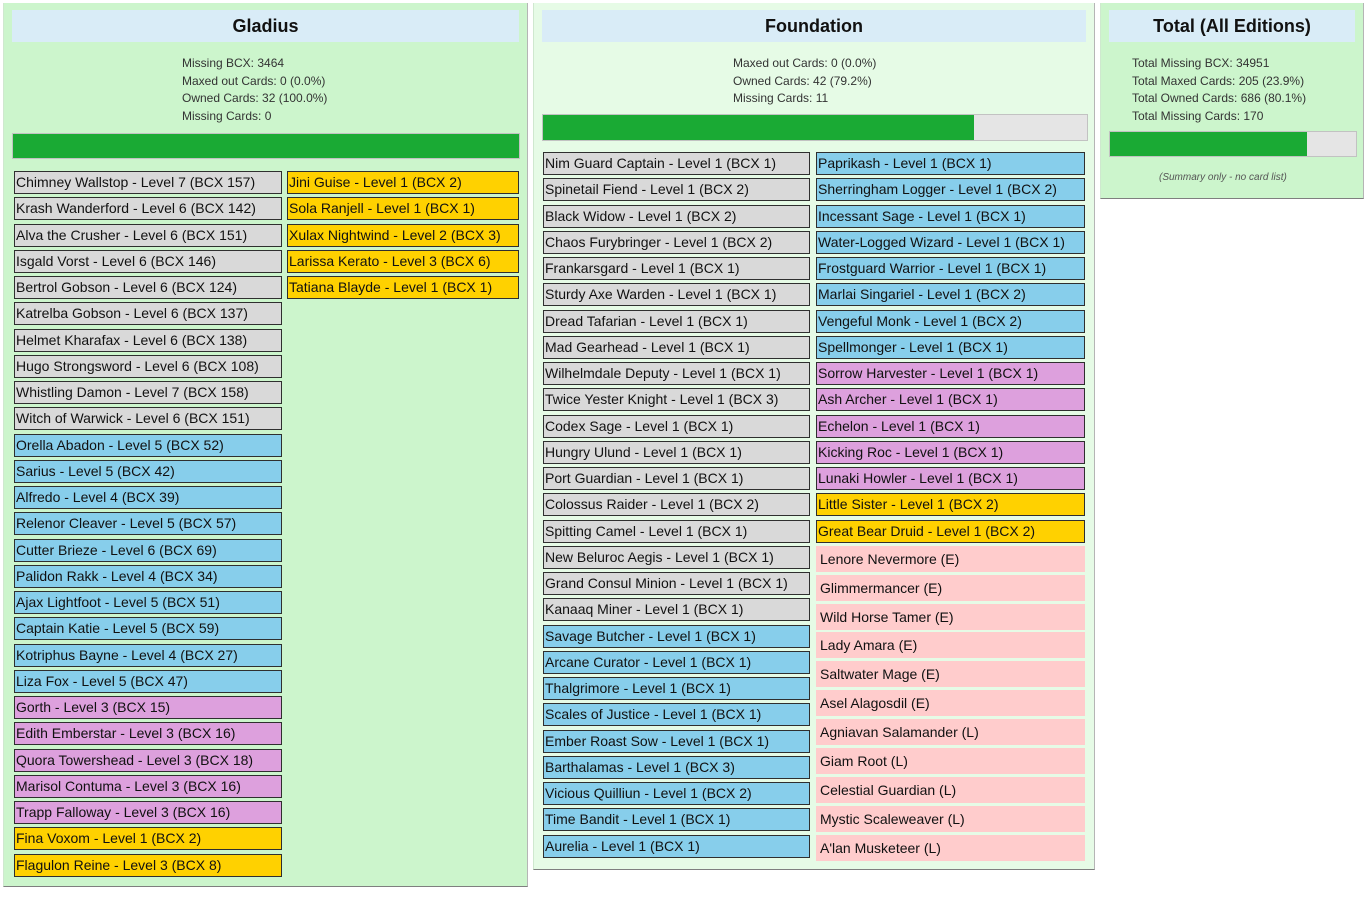 The image size is (1370, 897). Describe the element at coordinates (676, 373) in the screenshot. I see `card-item: Wilhelmdale Deputy - Level 1 (BCX 1)` at that location.